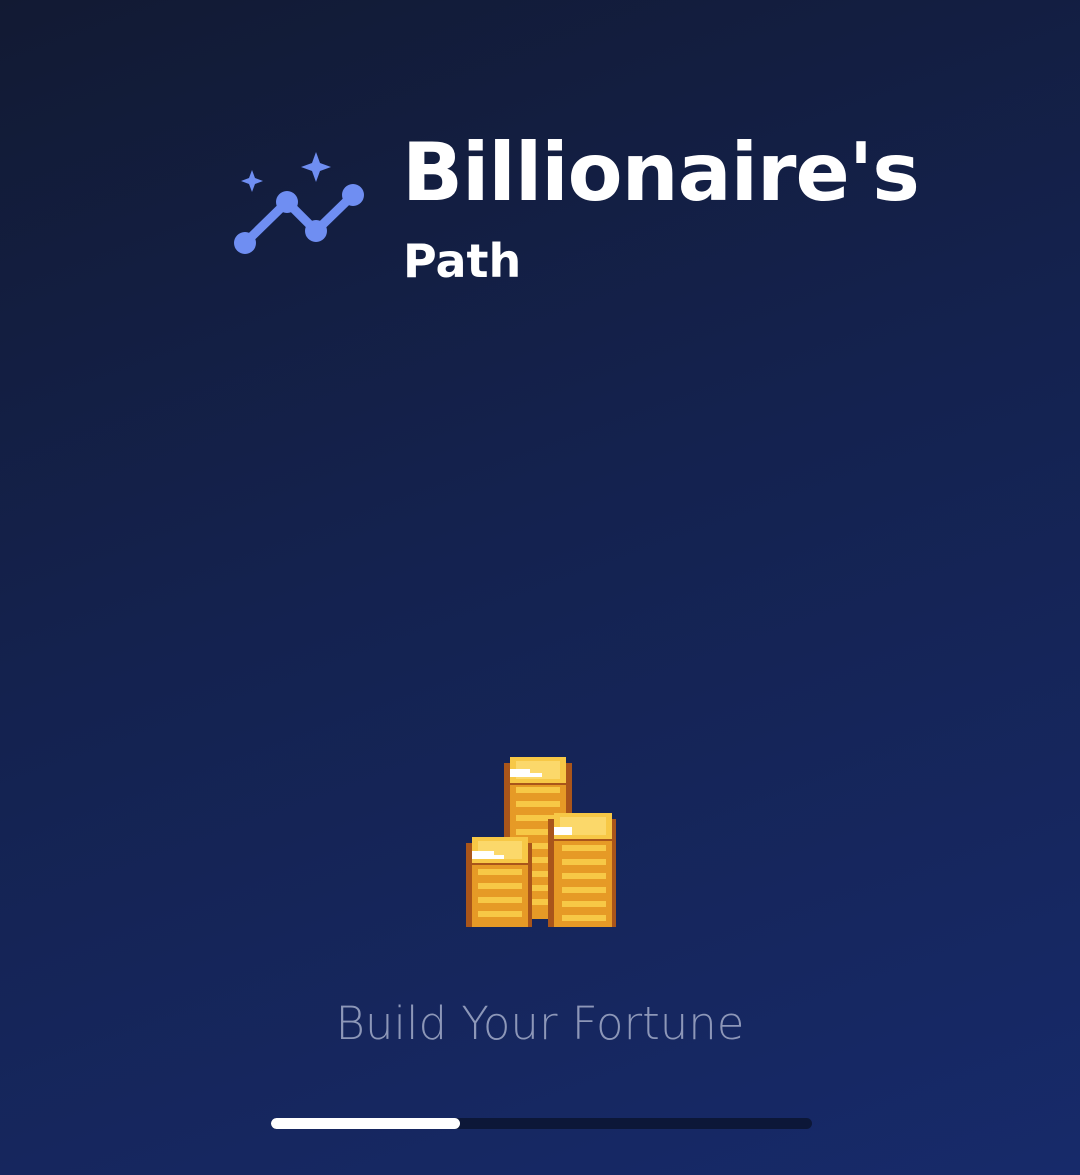  What do you see at coordinates (462, 261) in the screenshot?
I see `app-subtitle: Path` at bounding box center [462, 261].